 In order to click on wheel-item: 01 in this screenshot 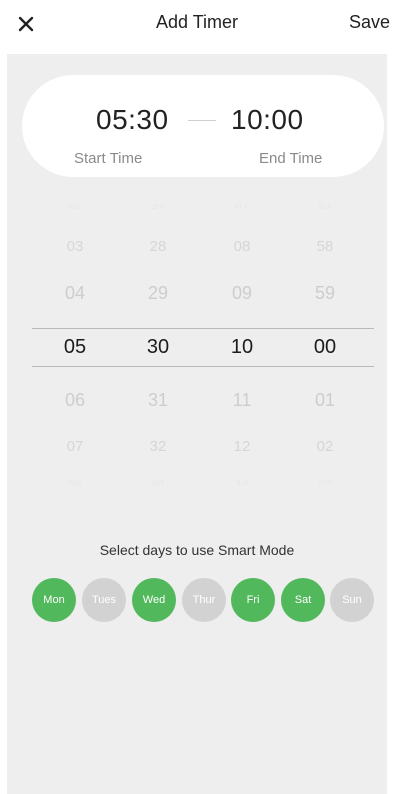, I will do `click(325, 400)`.